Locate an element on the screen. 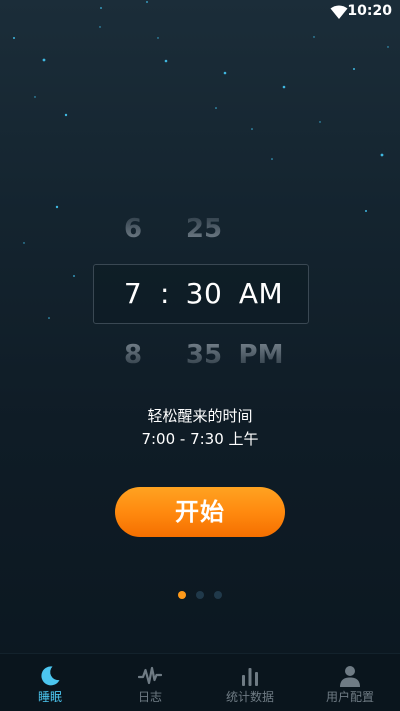 The image size is (400, 711). status-bar: 10:20 is located at coordinates (200, 12).